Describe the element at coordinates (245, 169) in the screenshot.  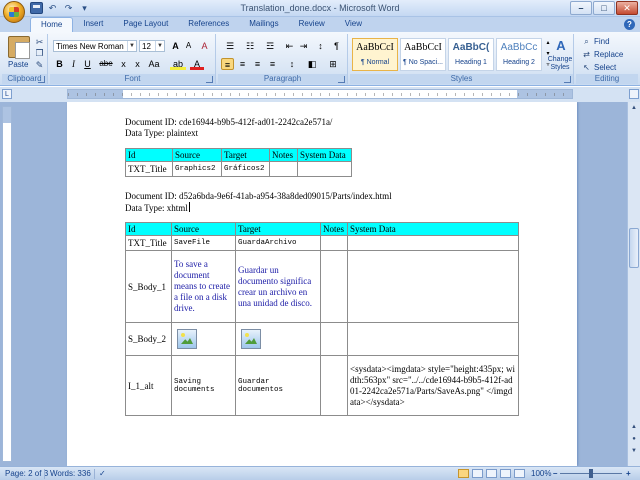
I see `cell-target: Gráficos2` at that location.